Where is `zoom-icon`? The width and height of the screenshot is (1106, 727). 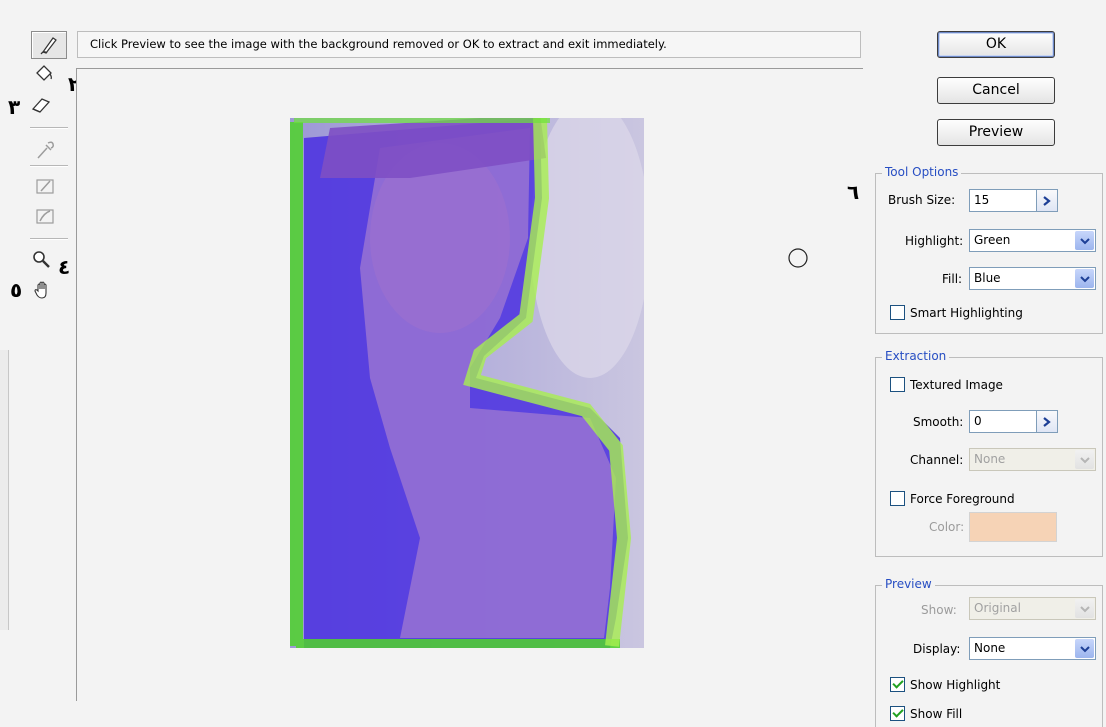
zoom-icon is located at coordinates (41, 259).